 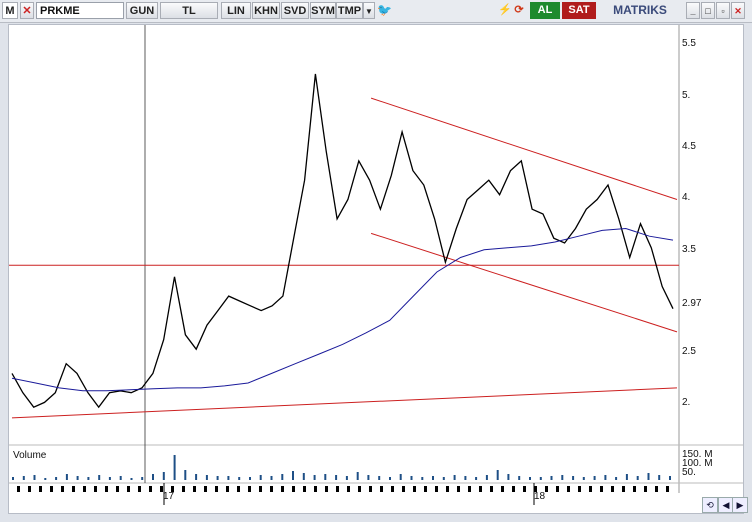 I want to click on price-tick: 2., so click(x=686, y=402).